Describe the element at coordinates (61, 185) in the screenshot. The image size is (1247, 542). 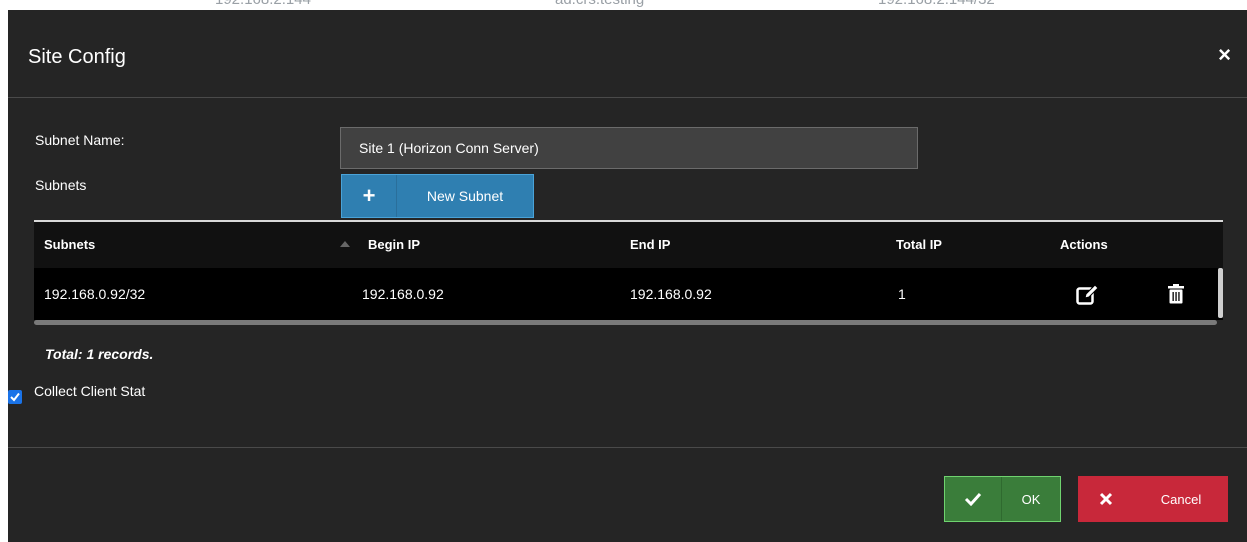
I see `subnets-label: Subnets` at that location.